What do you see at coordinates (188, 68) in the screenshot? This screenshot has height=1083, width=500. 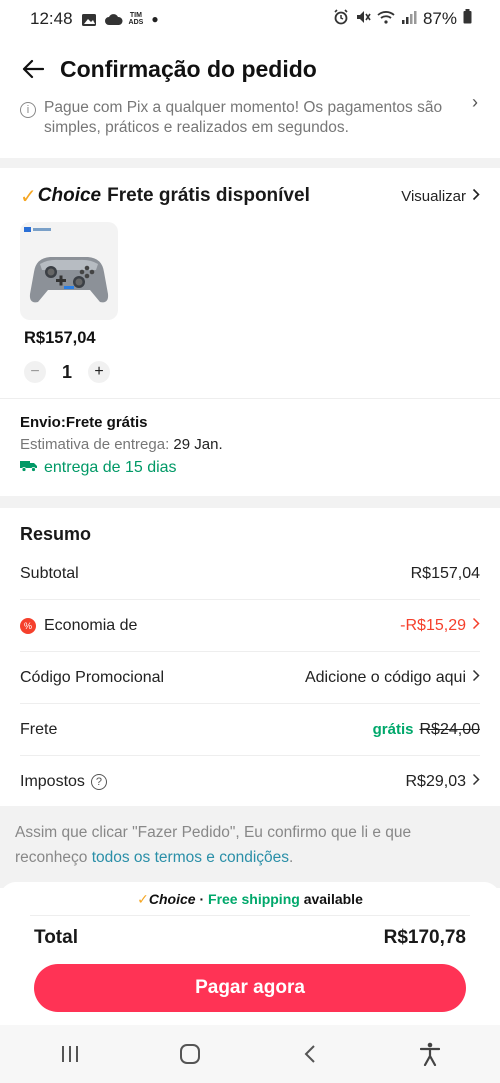 I see `page-title: Confirmação do pedido` at bounding box center [188, 68].